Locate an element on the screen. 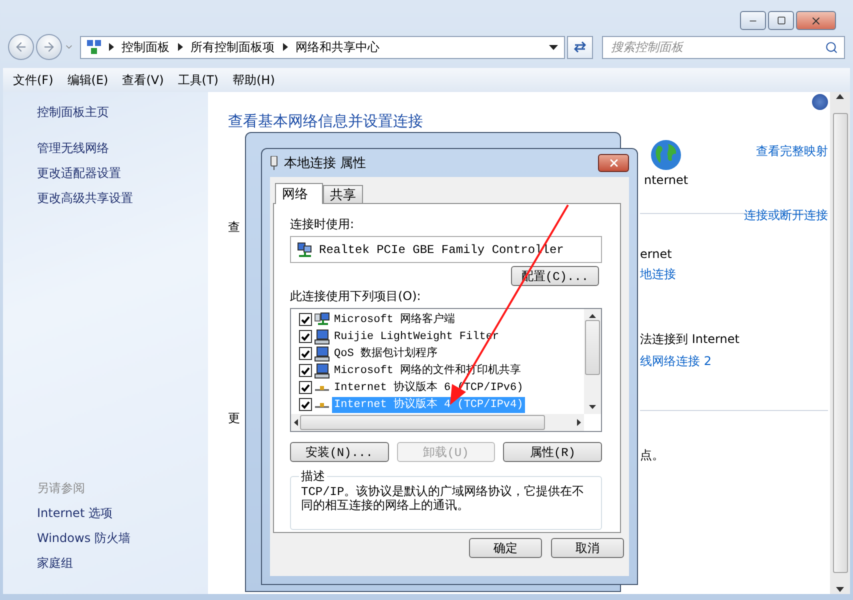  maximize-button is located at coordinates (781, 20).